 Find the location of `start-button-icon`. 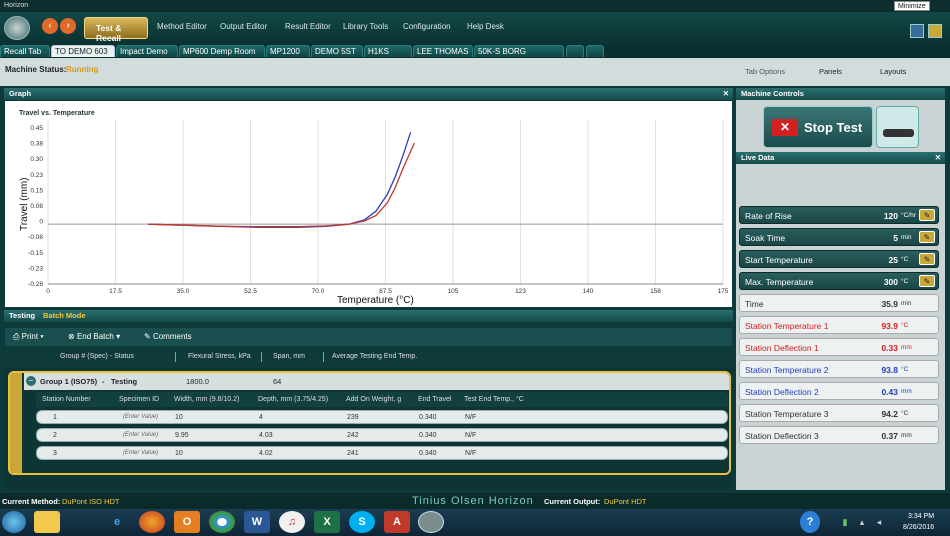

start-button-icon is located at coordinates (14, 522).